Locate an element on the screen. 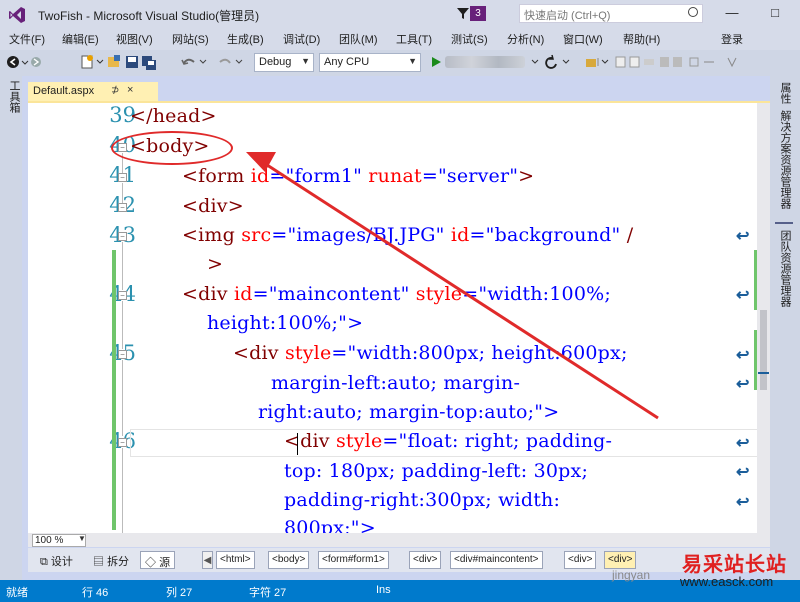  menu-view: 视图(V) is located at coordinates (134, 39).